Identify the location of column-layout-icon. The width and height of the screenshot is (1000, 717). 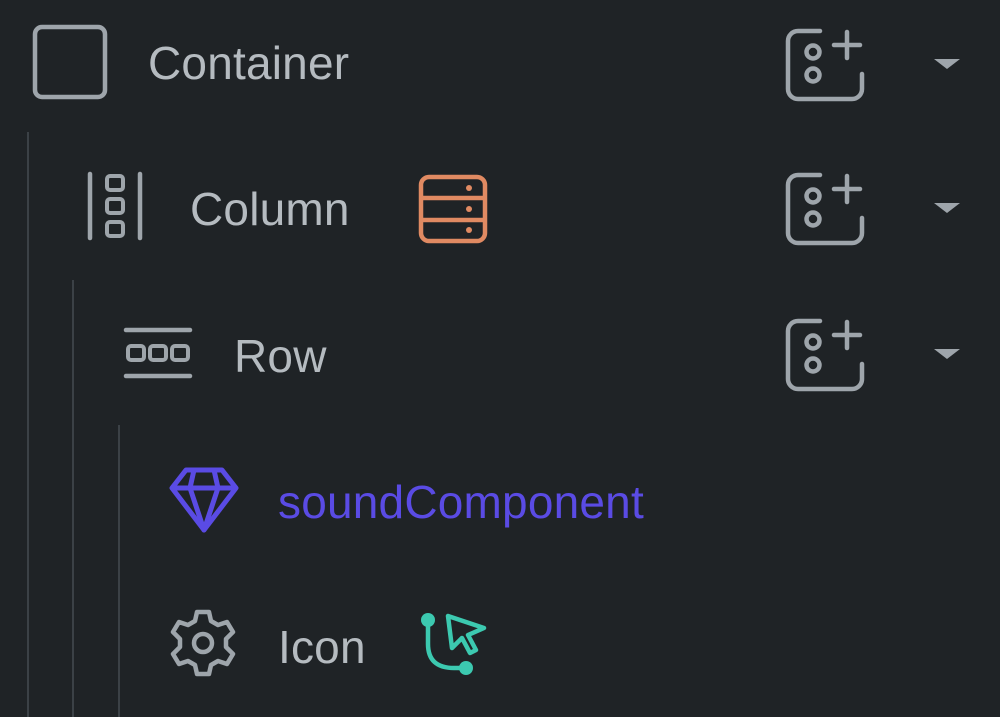
(115, 206).